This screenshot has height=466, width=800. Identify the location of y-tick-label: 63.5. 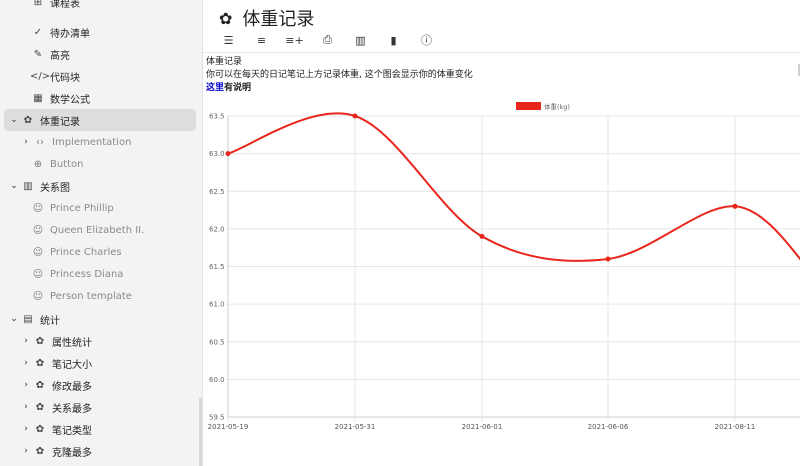
(217, 117).